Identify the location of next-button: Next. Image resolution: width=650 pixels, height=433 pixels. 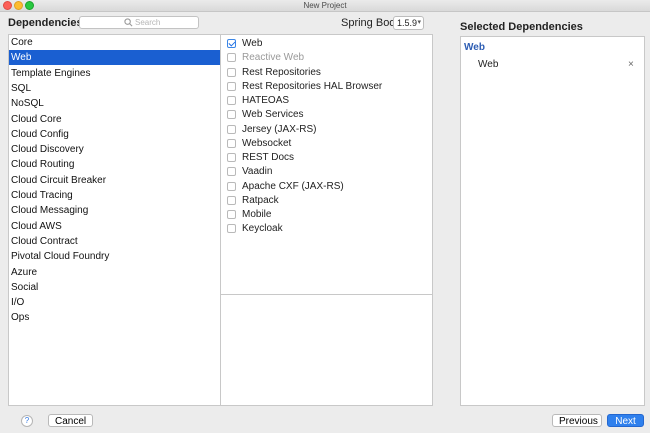
(625, 420).